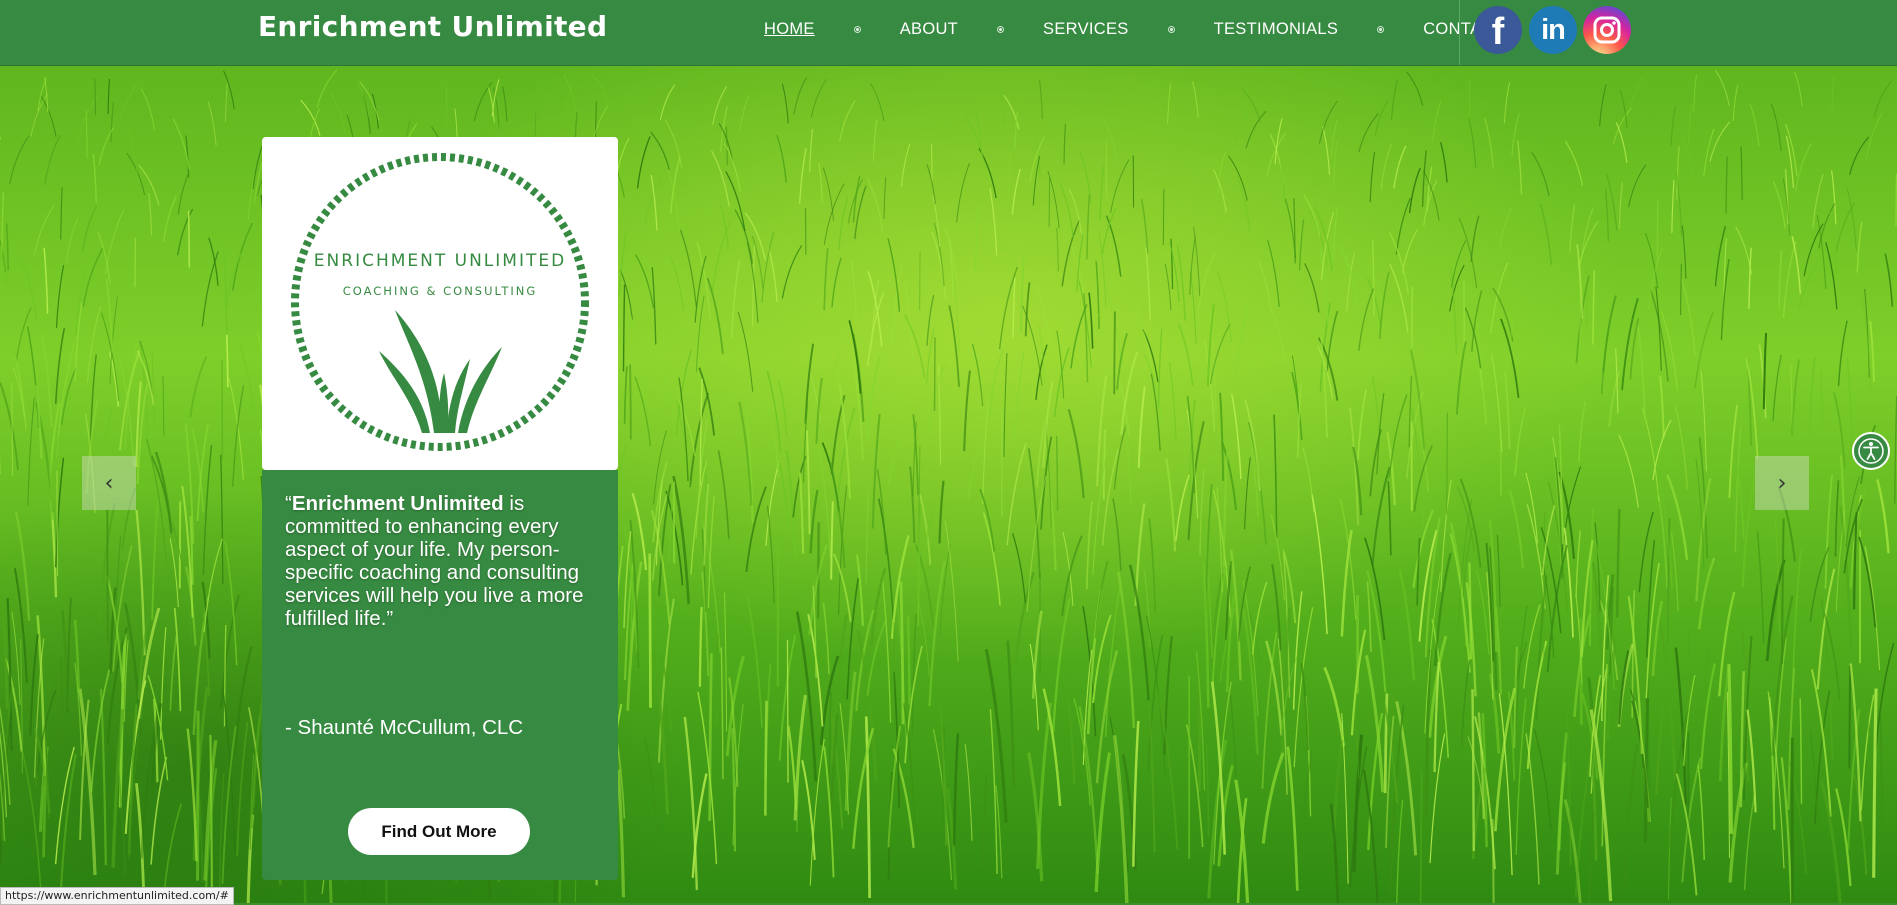  What do you see at coordinates (929, 29) in the screenshot?
I see `nav-about: ABOUT` at bounding box center [929, 29].